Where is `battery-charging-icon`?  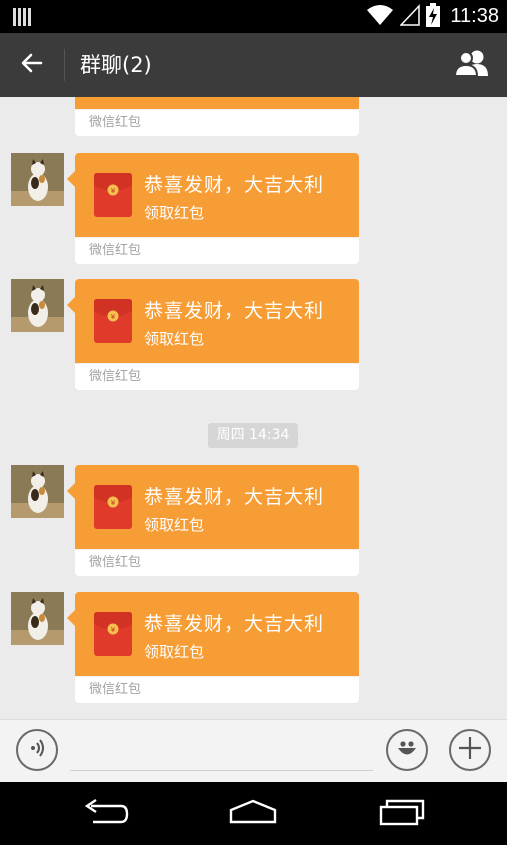 battery-charging-icon is located at coordinates (433, 16).